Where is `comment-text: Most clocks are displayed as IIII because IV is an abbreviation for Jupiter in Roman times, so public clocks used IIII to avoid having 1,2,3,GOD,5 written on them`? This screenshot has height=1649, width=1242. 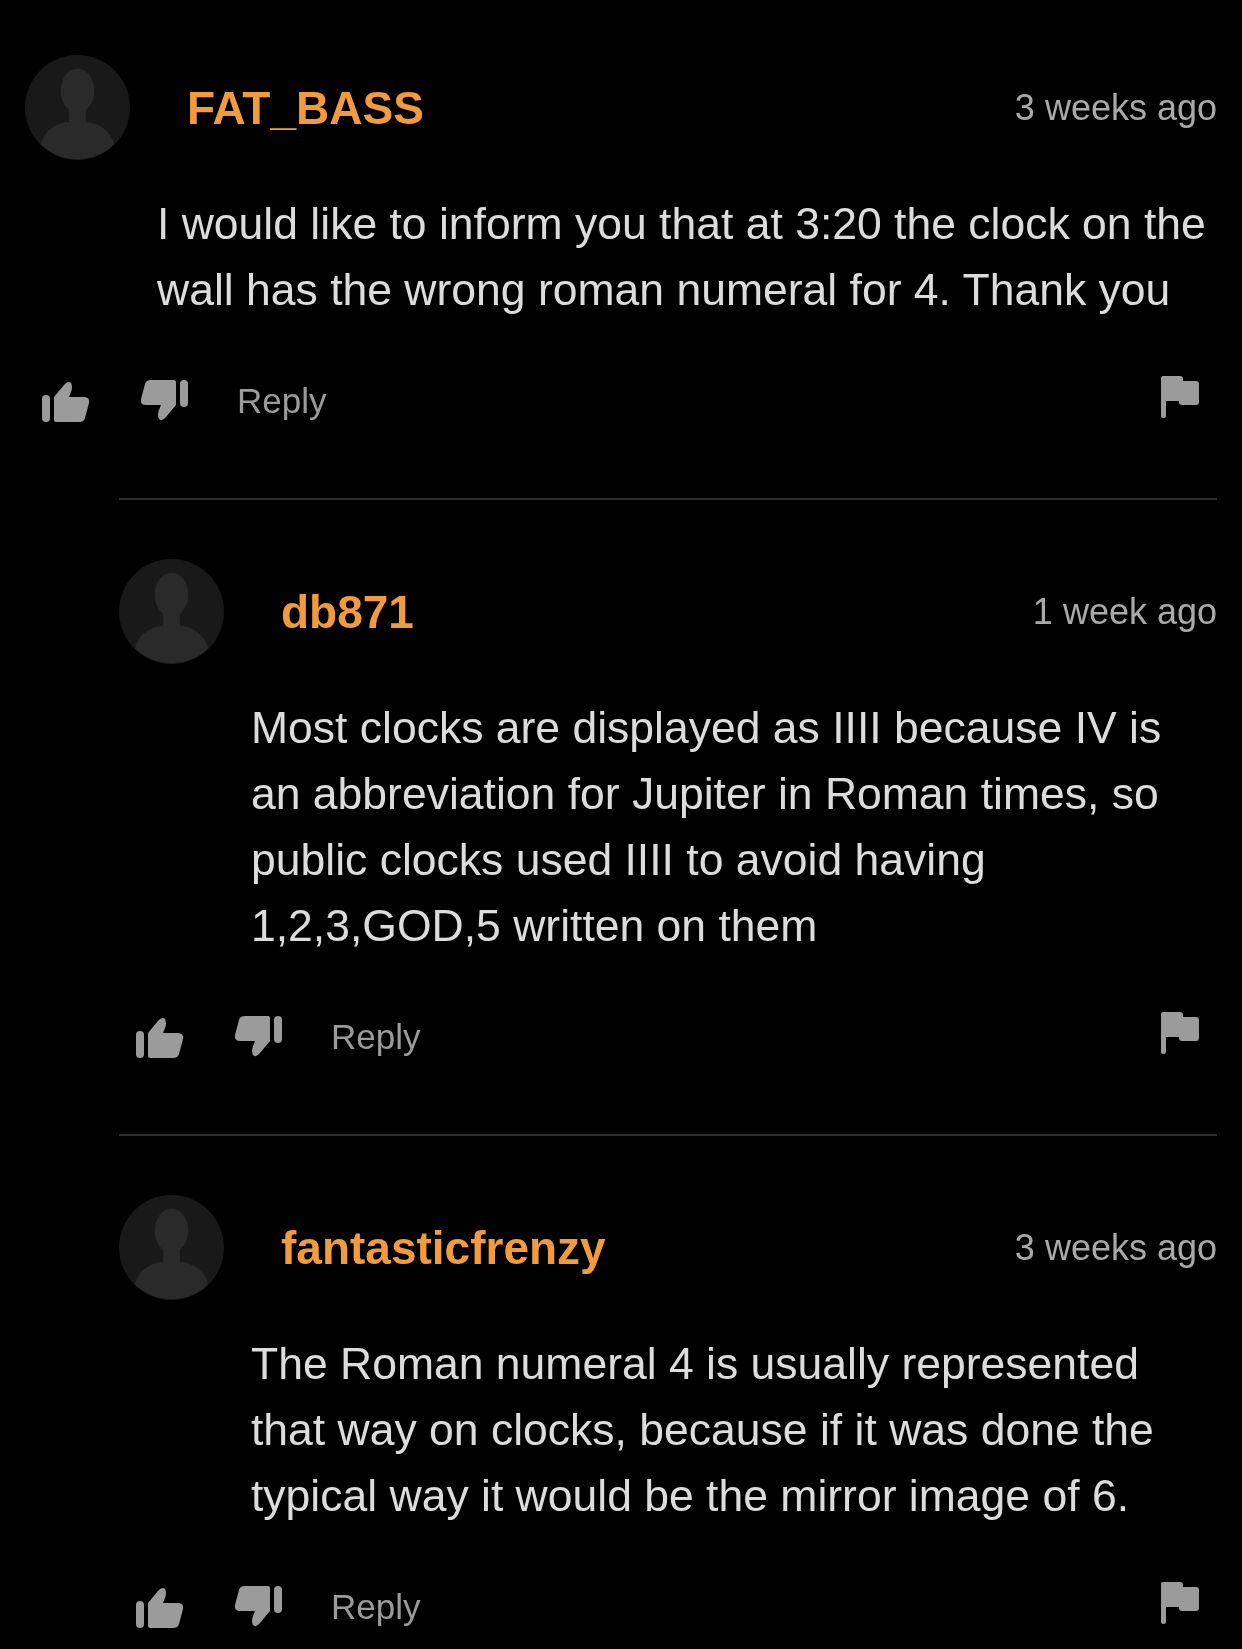
comment-text: Most clocks are displayed as IIII because IV is an abbreviation for Jupiter in Roman times, so public clocks used IIII to avoid having 1,2,3,GOD,5 written on them is located at coordinates (707, 827).